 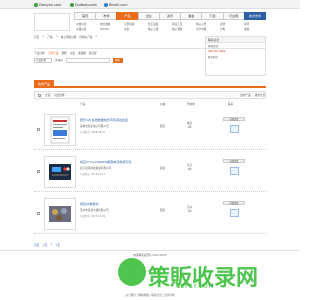 I want to click on main-nav: 首页 市场 产品 企业 资讯 展会 下载 行业网 技术支持, so click(x=170, y=16).